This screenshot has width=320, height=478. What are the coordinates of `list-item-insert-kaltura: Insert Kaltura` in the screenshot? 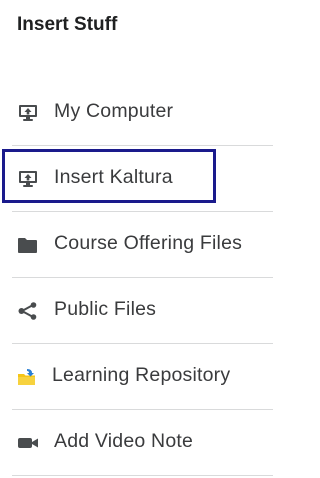 It's located at (136, 179).